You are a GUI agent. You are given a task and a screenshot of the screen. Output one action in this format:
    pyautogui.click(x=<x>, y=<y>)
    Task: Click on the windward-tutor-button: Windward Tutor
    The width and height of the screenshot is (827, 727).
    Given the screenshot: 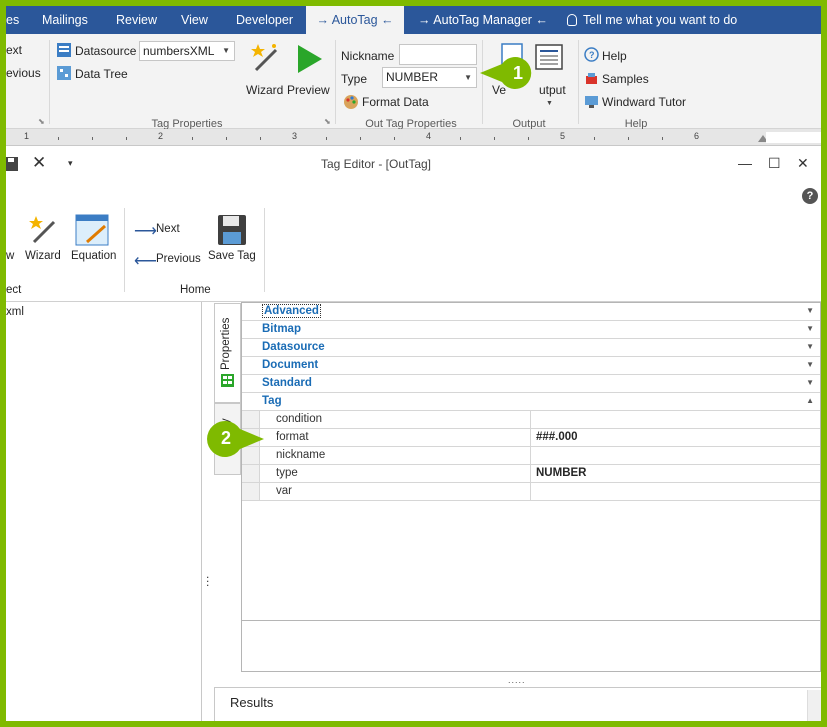 What is the action you would take?
    pyautogui.click(x=644, y=102)
    